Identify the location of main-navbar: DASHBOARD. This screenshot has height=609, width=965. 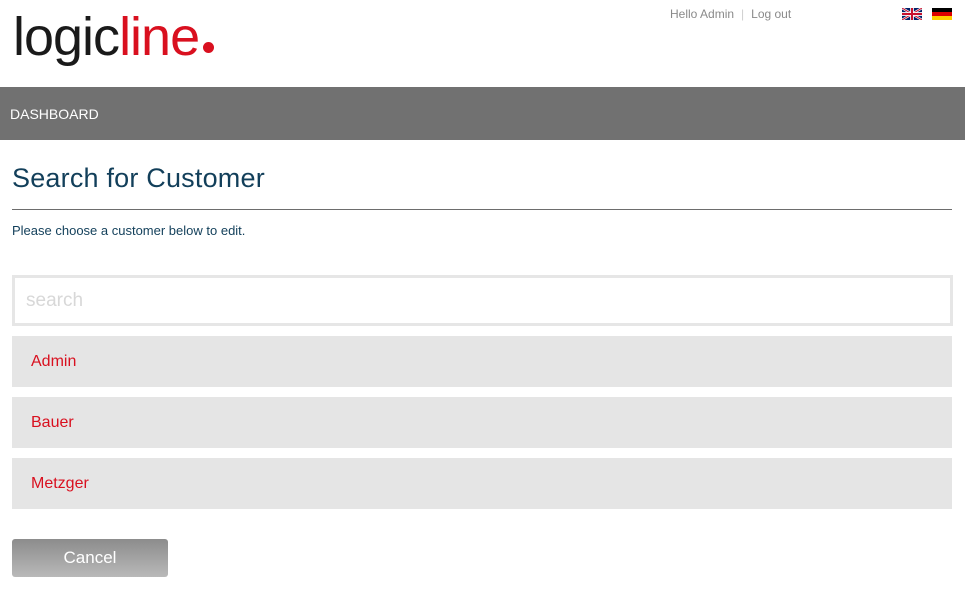
(482, 113).